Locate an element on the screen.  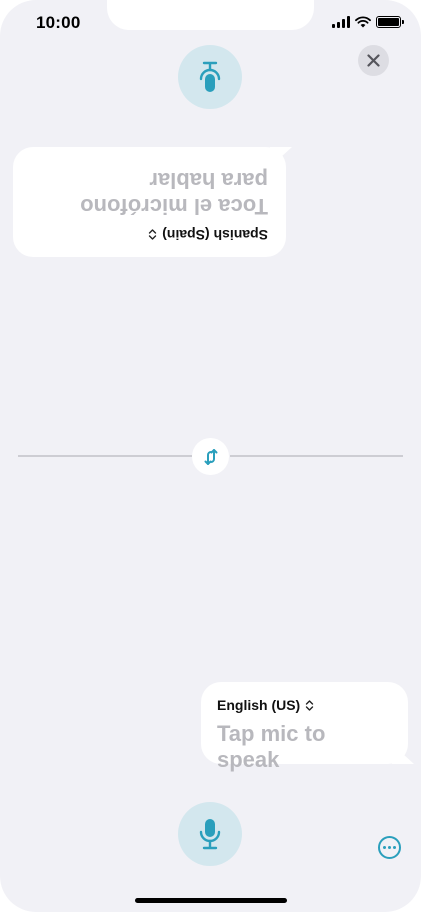
swap-languages-button is located at coordinates (210, 456).